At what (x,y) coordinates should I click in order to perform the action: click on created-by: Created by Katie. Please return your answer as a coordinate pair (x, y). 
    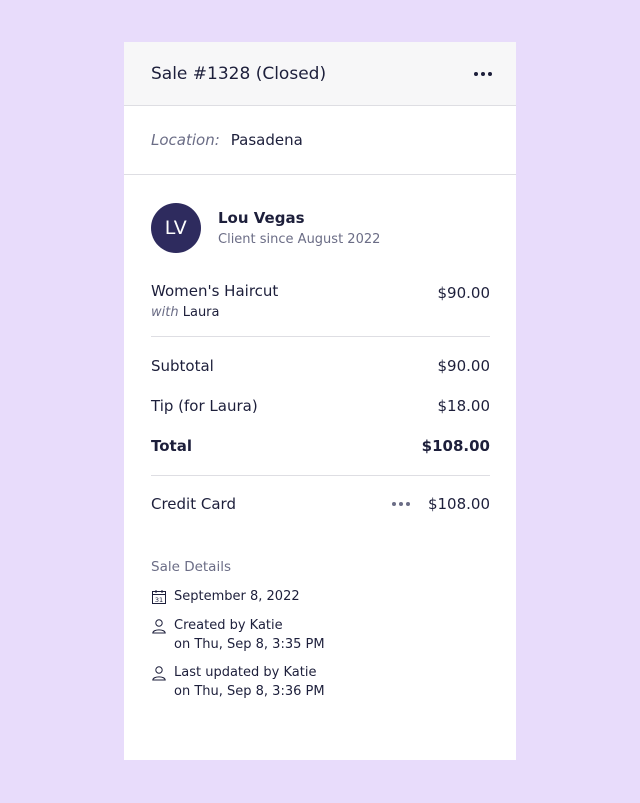
    Looking at the image, I should click on (228, 625).